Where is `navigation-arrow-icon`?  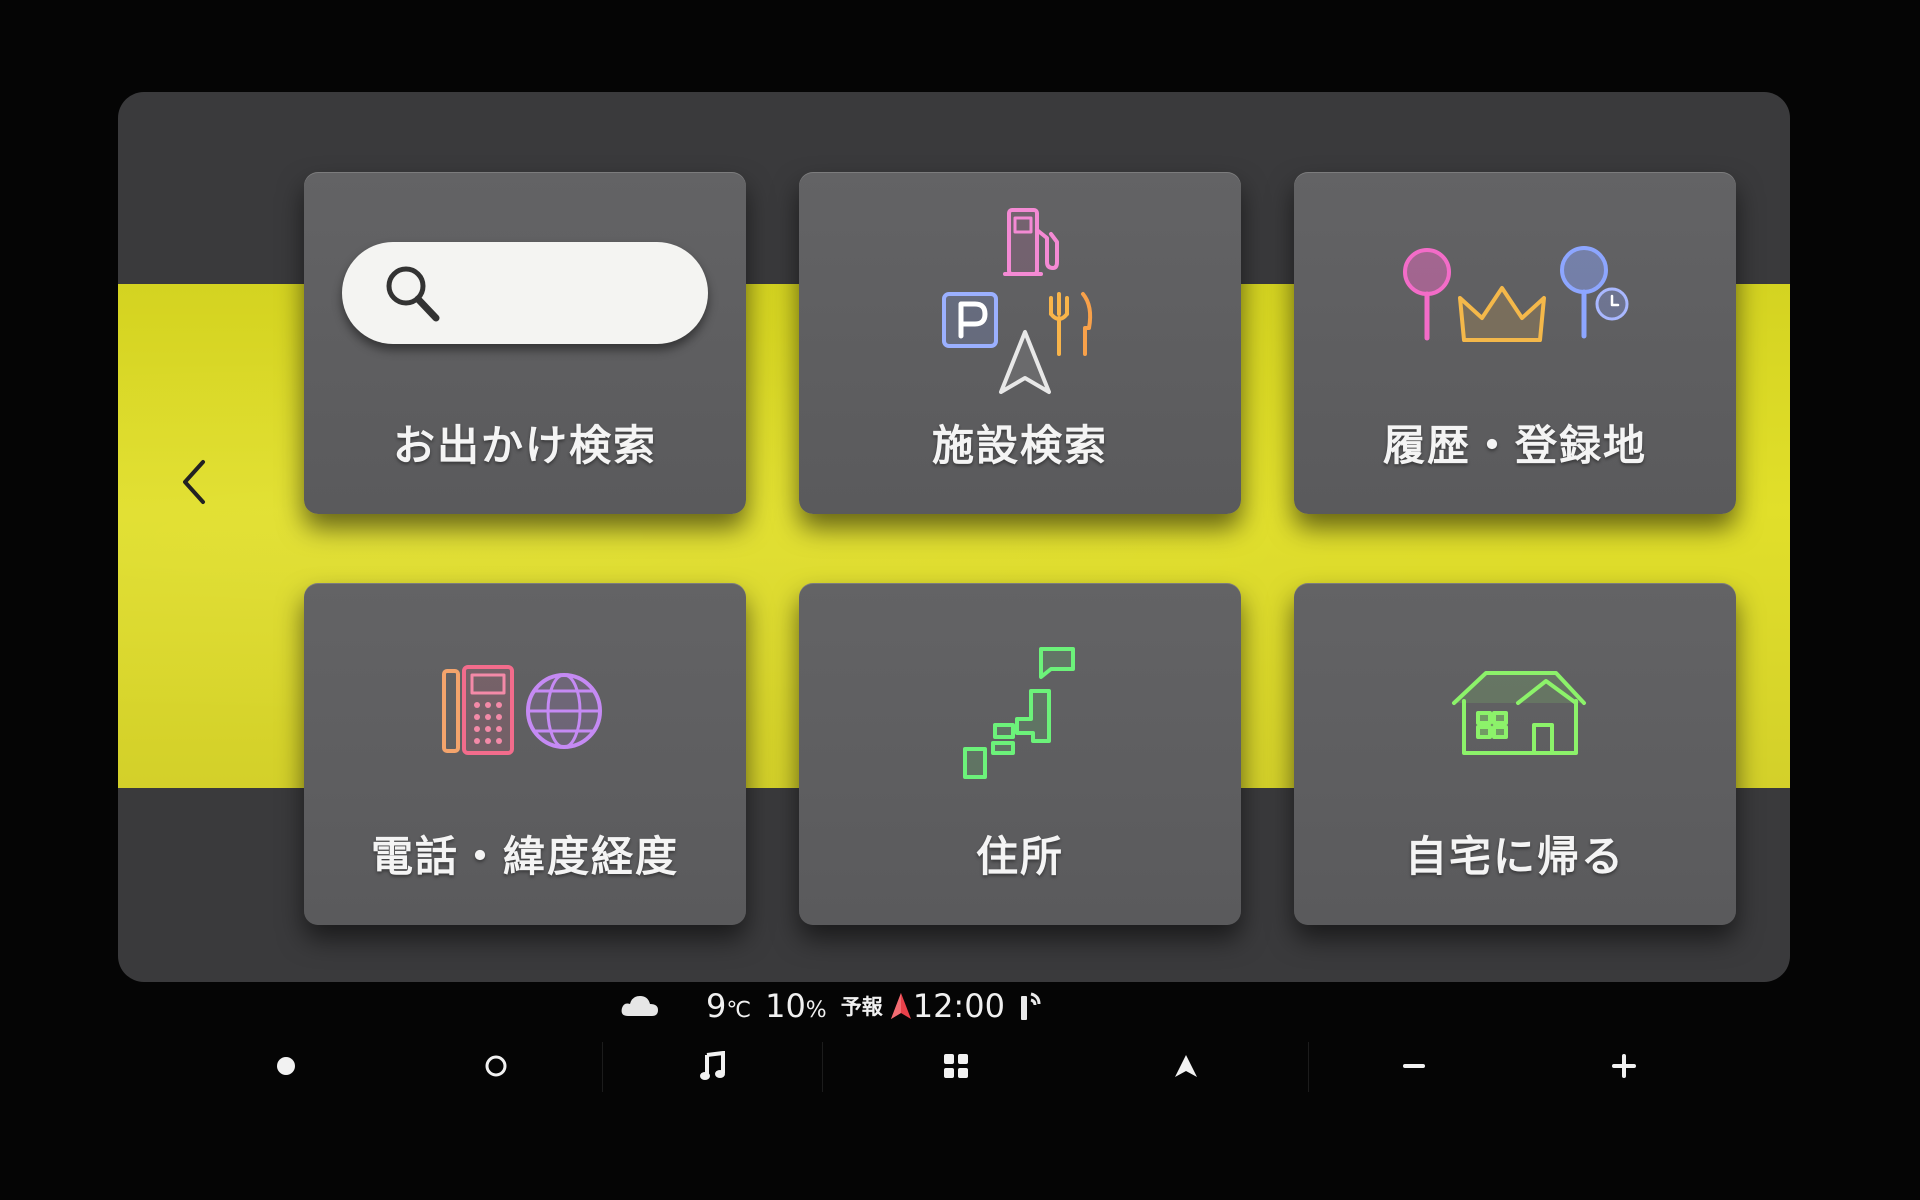 navigation-arrow-icon is located at coordinates (1186, 1066).